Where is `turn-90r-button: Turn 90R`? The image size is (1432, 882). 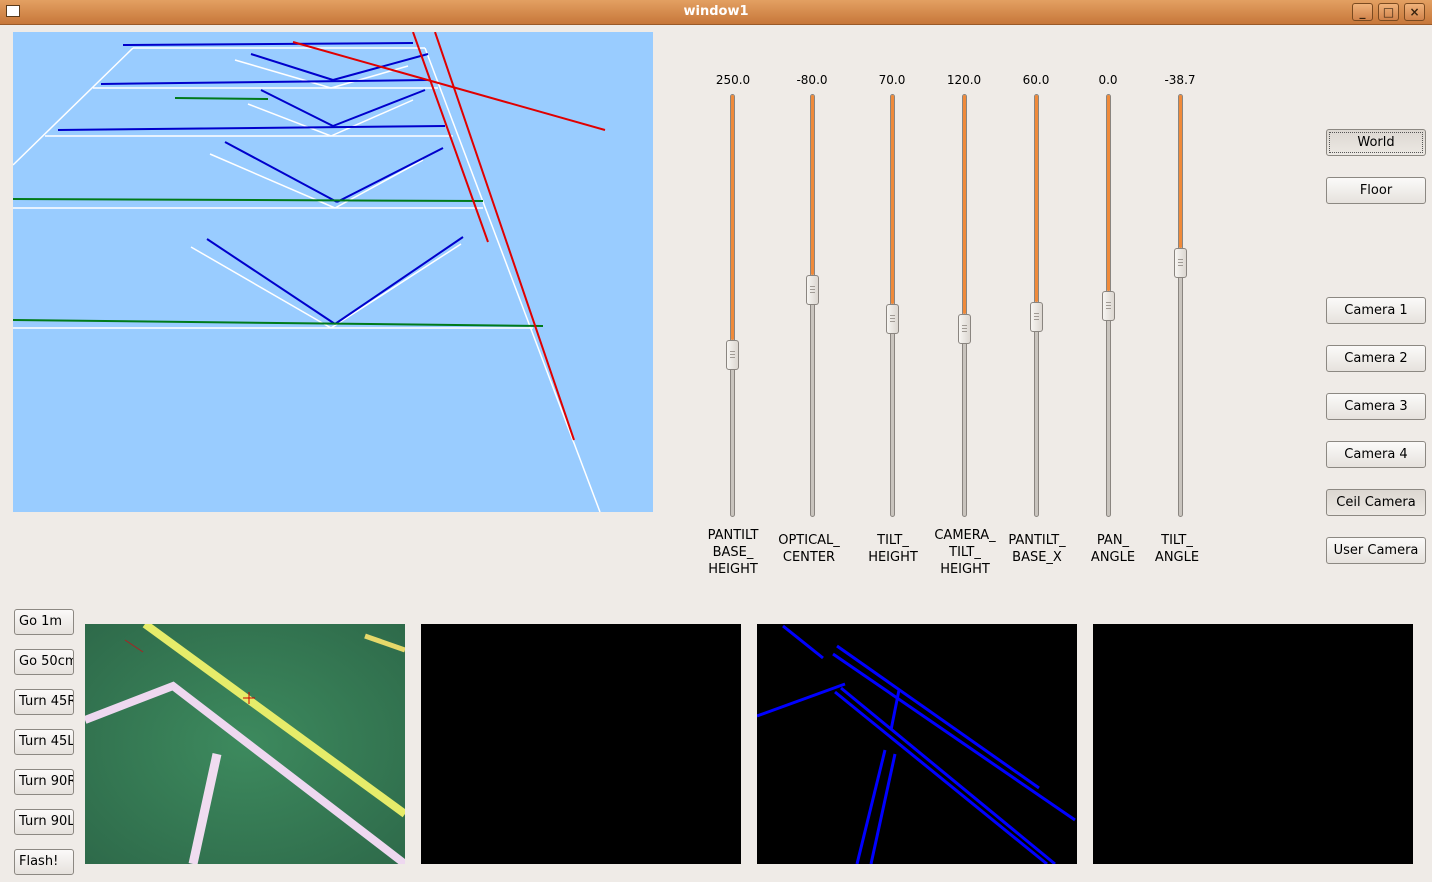 turn-90r-button: Turn 90R is located at coordinates (44, 782).